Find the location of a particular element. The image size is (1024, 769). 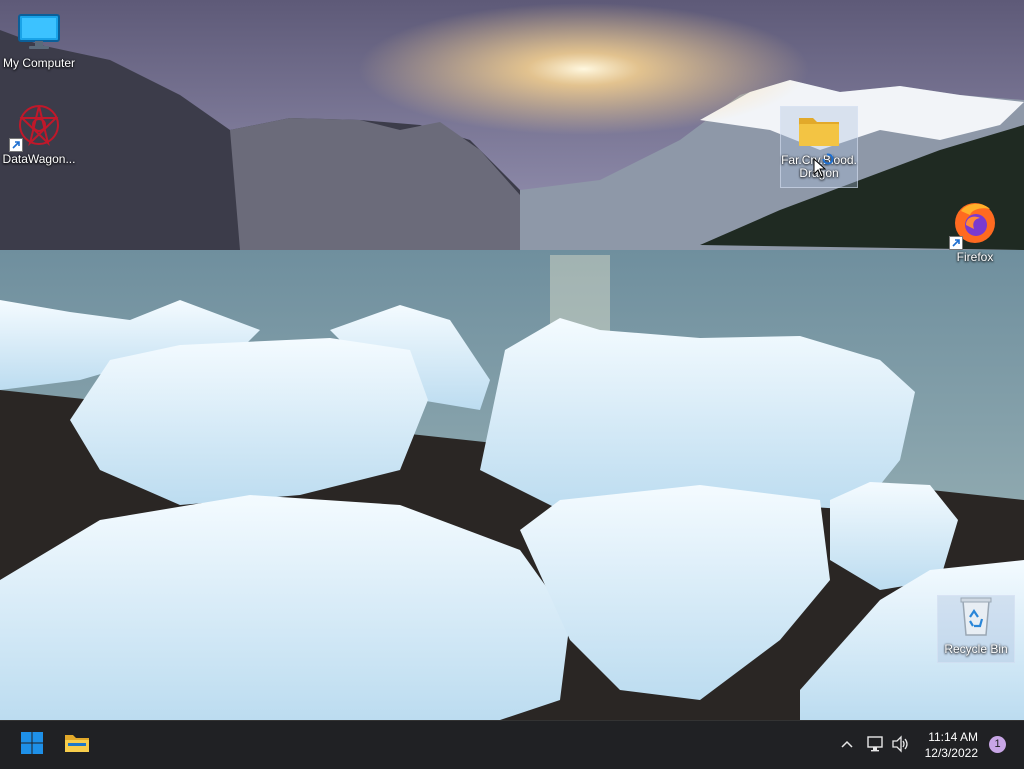

taskbar: 11:14 AM 12/3/2022 1 is located at coordinates (512, 744).